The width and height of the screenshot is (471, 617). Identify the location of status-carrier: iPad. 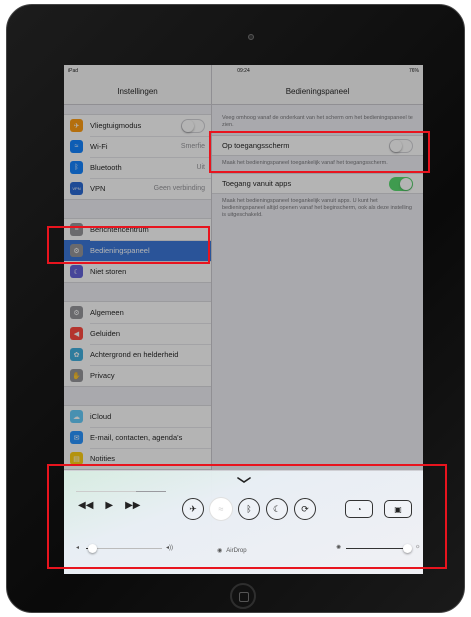
(73, 70).